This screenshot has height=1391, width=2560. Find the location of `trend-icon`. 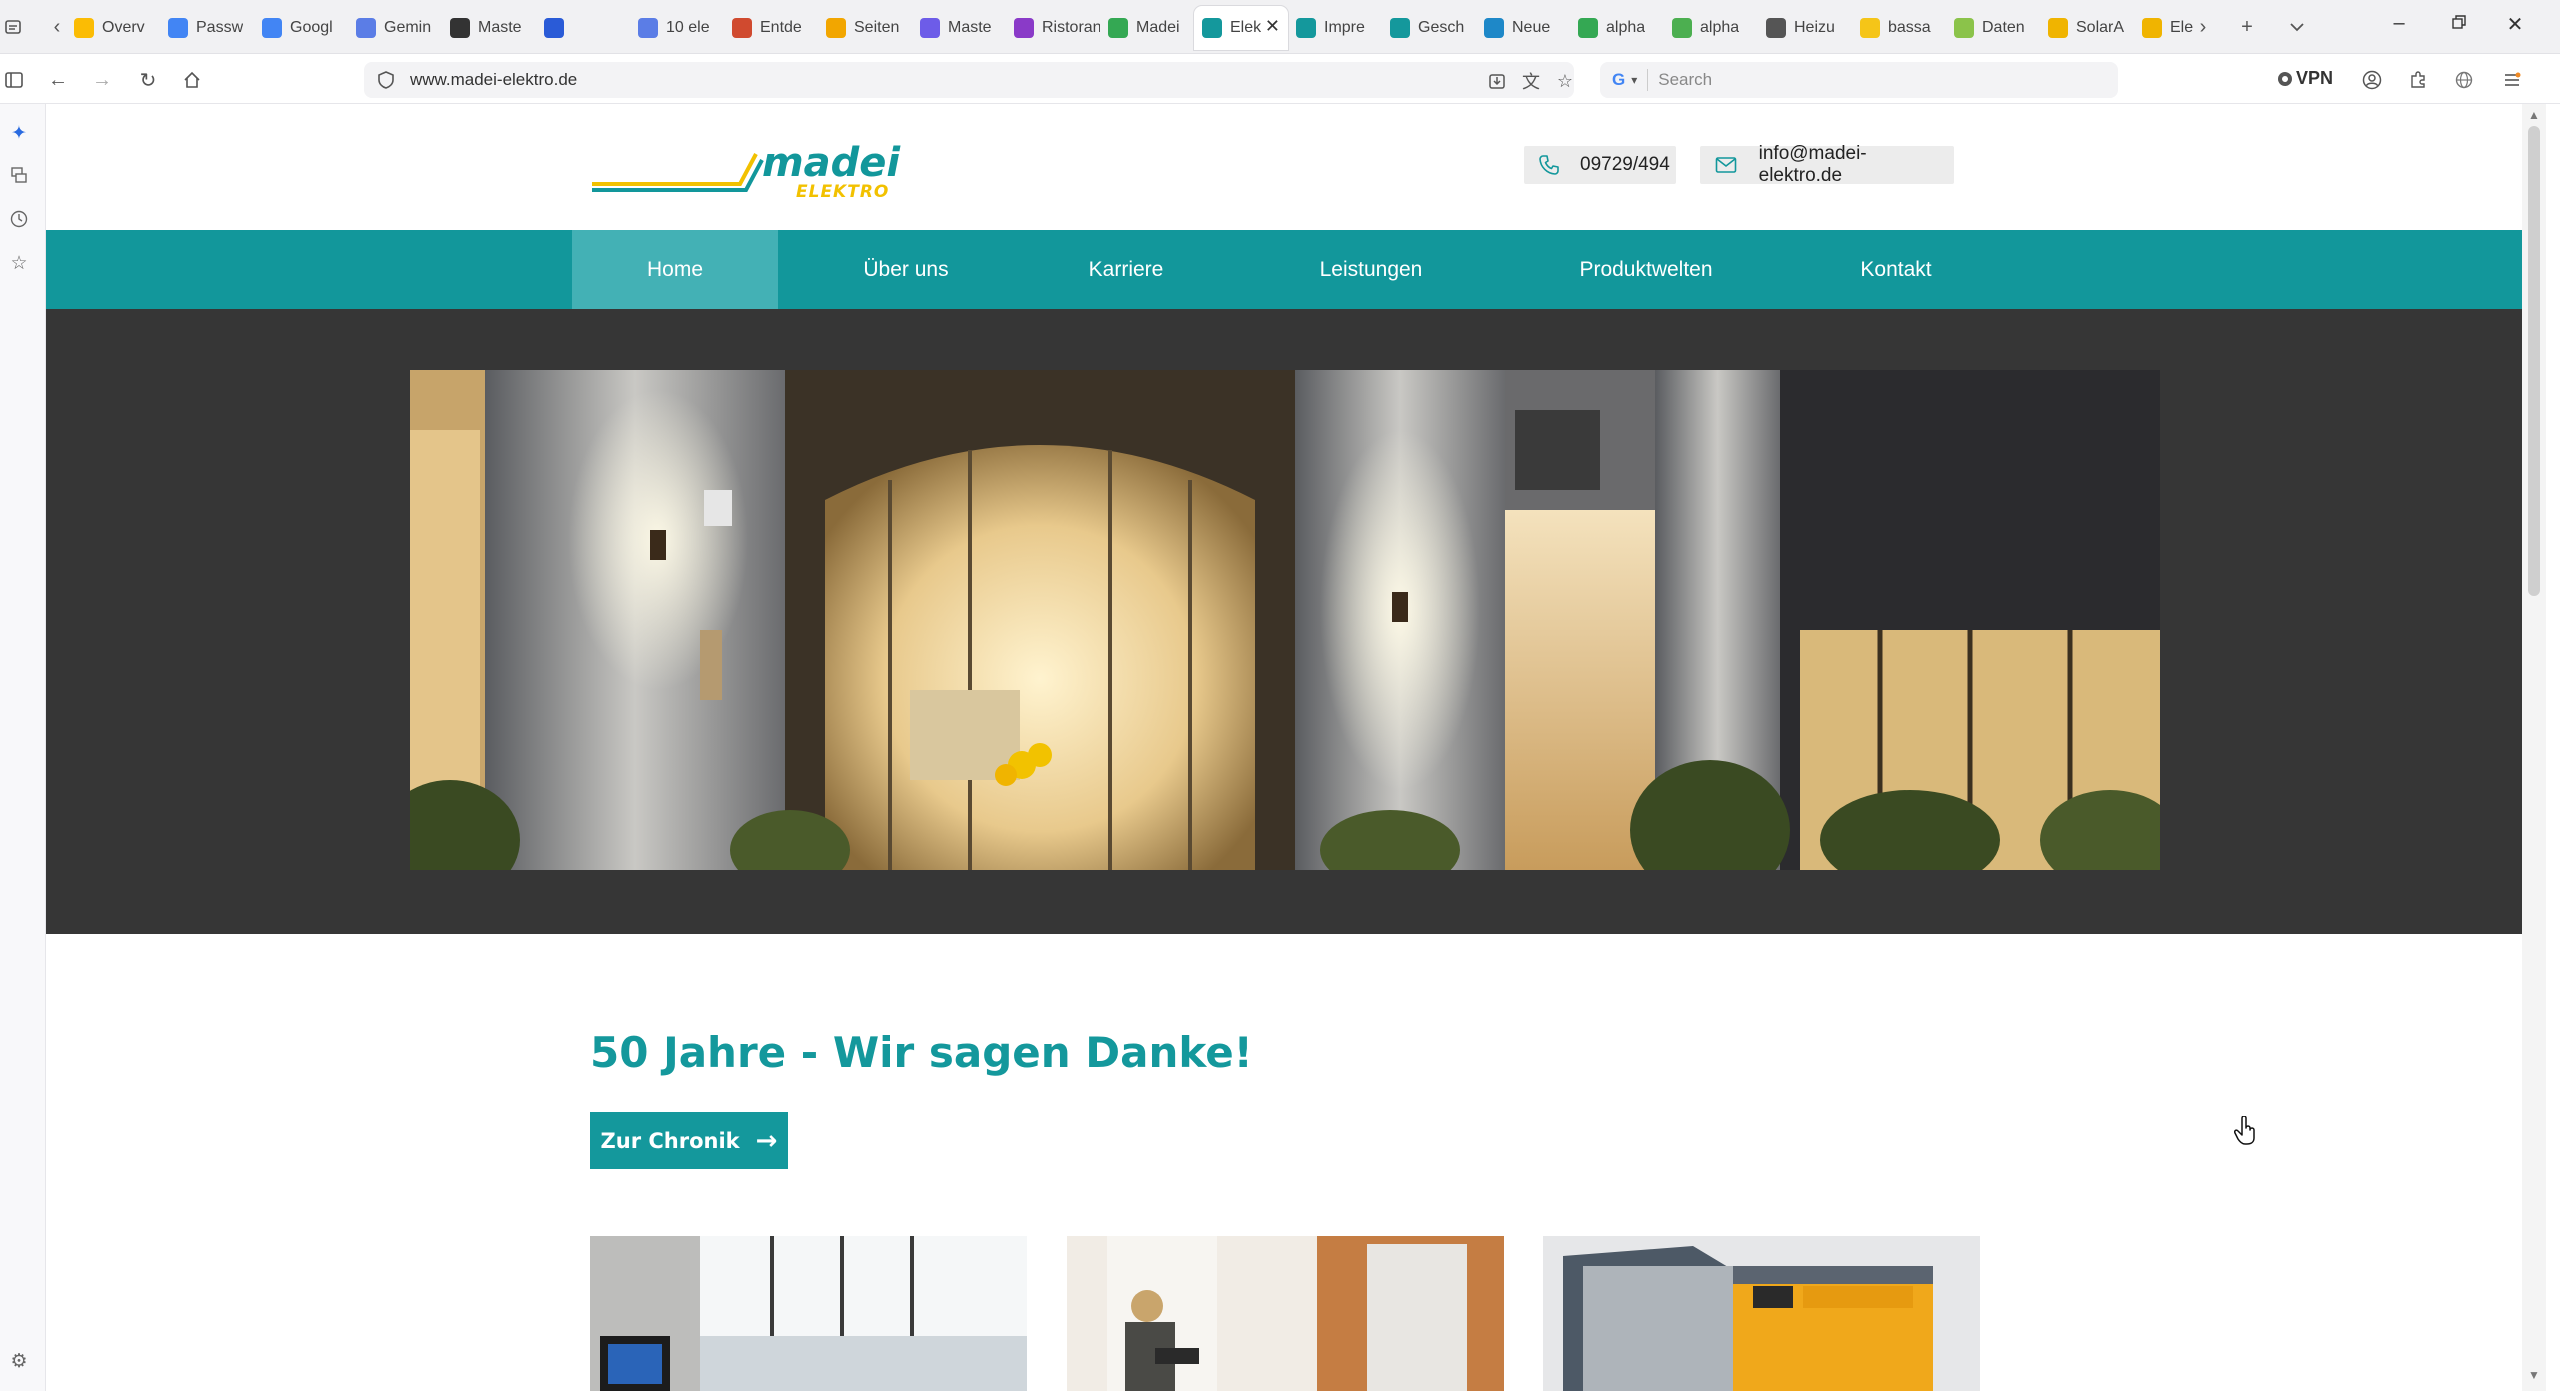

trend-icon is located at coordinates (742, 28).